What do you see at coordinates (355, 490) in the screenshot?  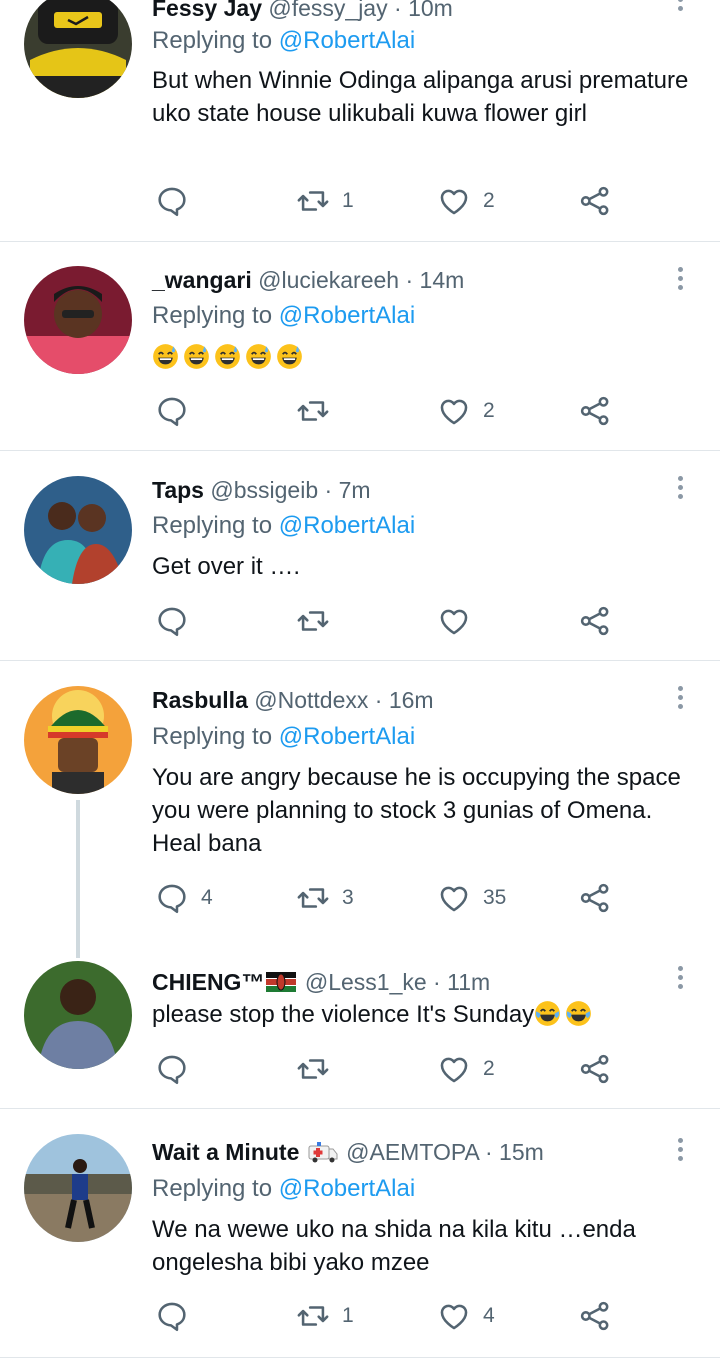 I see `timestamp: 7m` at bounding box center [355, 490].